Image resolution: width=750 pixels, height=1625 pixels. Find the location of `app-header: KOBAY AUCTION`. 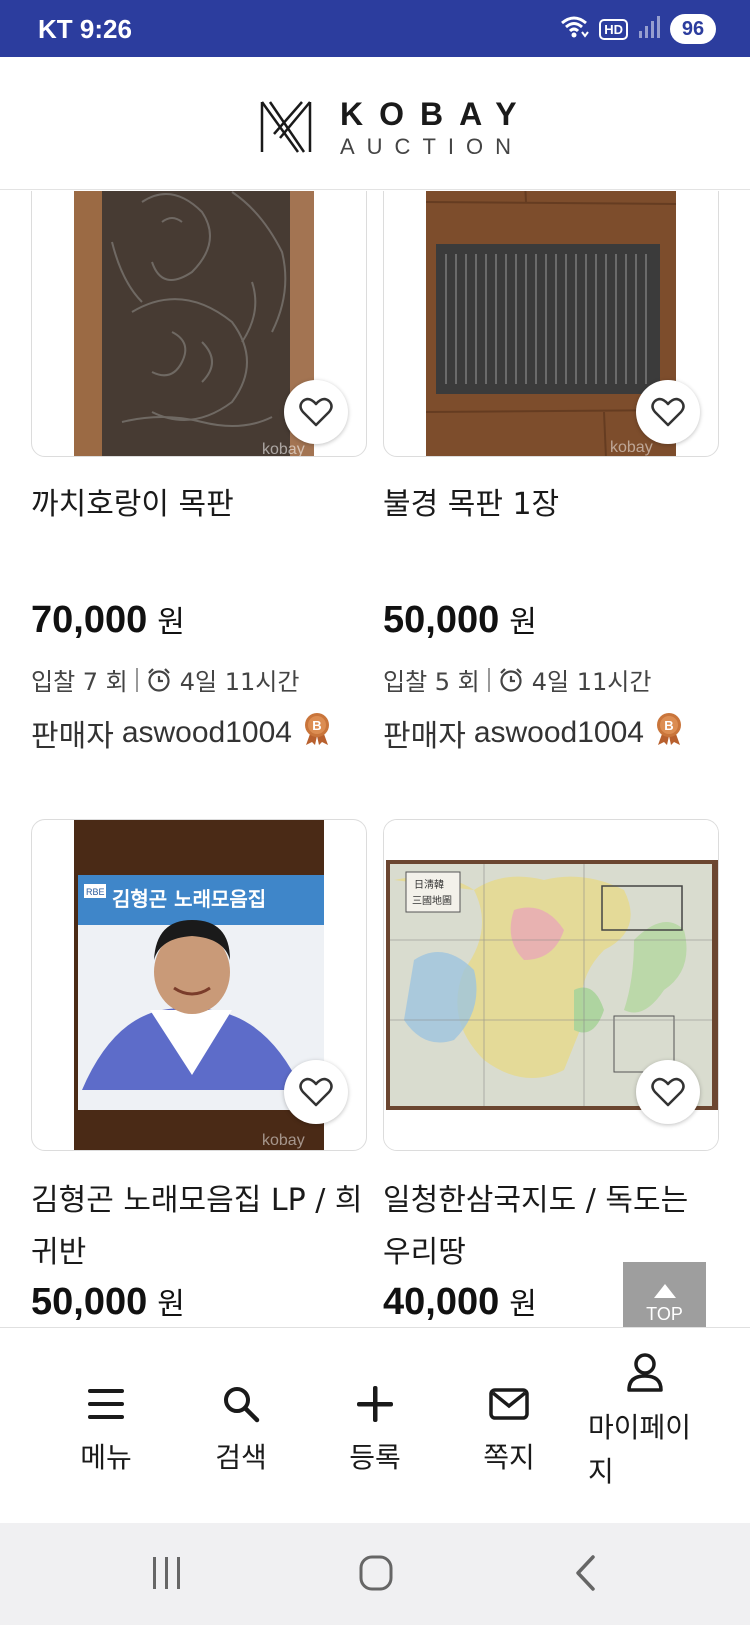

app-header: KOBAY AUCTION is located at coordinates (375, 123).